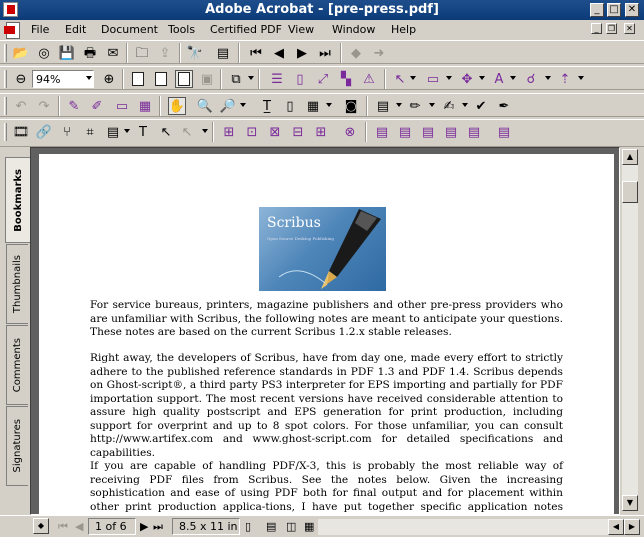 The width and height of the screenshot is (644, 537). I want to click on pencil-dropdown-icon, so click(432, 105).